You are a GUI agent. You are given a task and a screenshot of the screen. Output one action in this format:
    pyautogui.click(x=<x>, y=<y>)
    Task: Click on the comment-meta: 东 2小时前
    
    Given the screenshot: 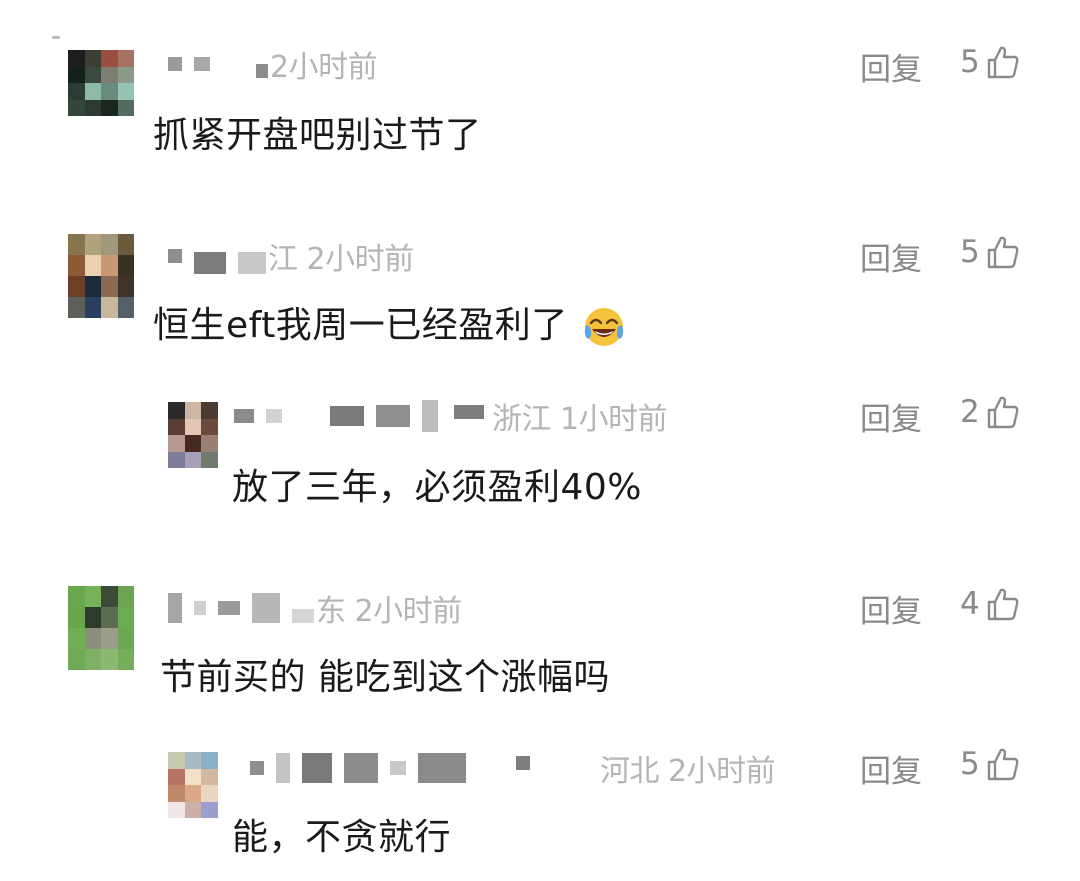 What is the action you would take?
    pyautogui.click(x=315, y=608)
    